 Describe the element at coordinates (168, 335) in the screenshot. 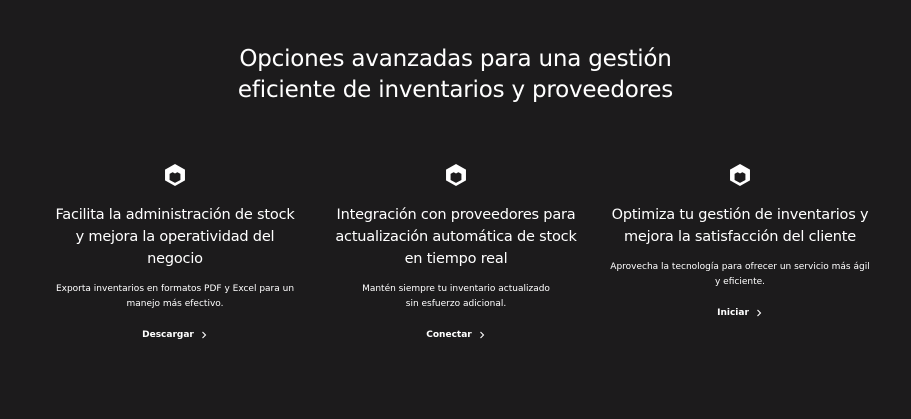

I see `download-link-label: Descargar` at that location.